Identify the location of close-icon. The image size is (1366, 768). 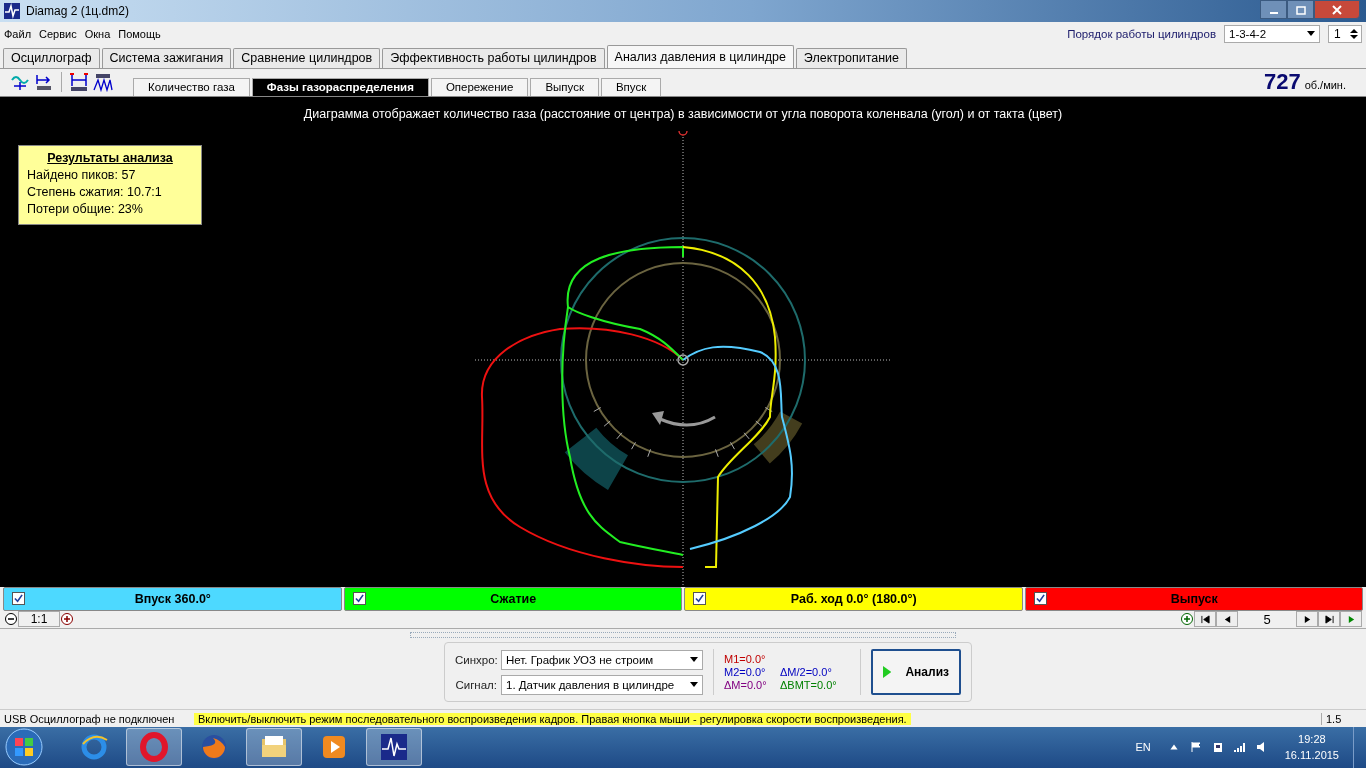
(1337, 9).